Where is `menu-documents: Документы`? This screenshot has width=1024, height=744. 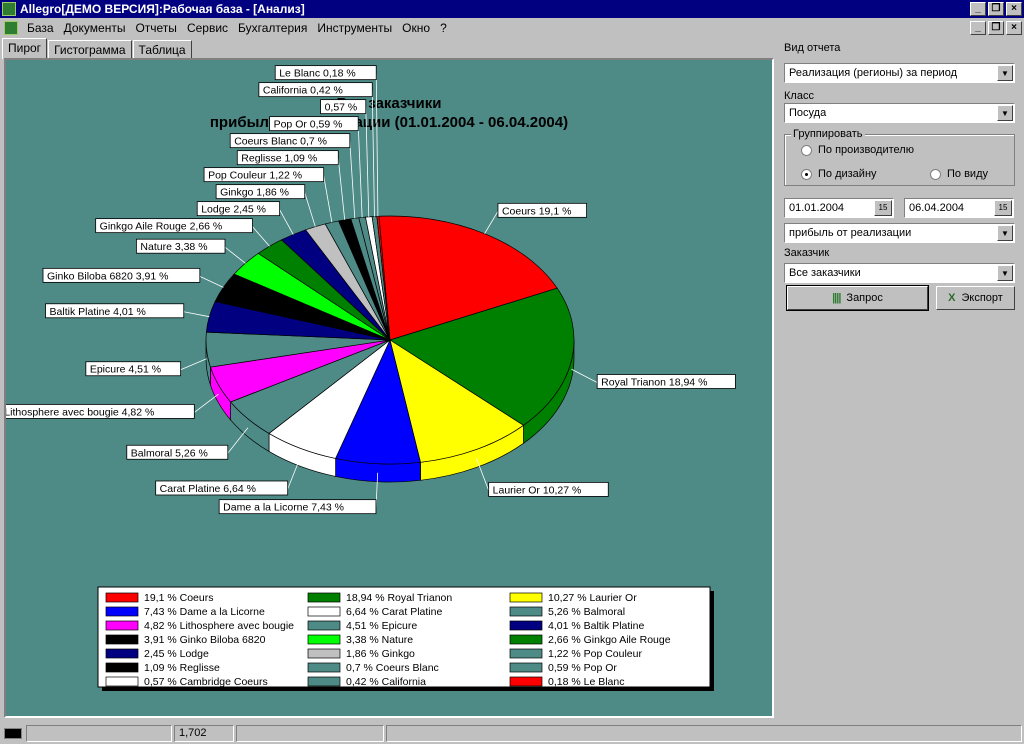 menu-documents: Документы is located at coordinates (95, 28).